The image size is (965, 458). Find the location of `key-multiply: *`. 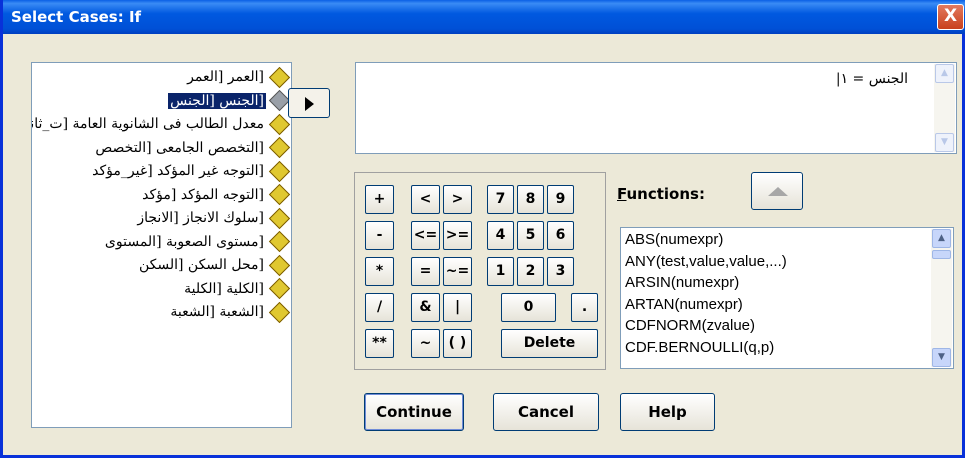

key-multiply: * is located at coordinates (379, 271).